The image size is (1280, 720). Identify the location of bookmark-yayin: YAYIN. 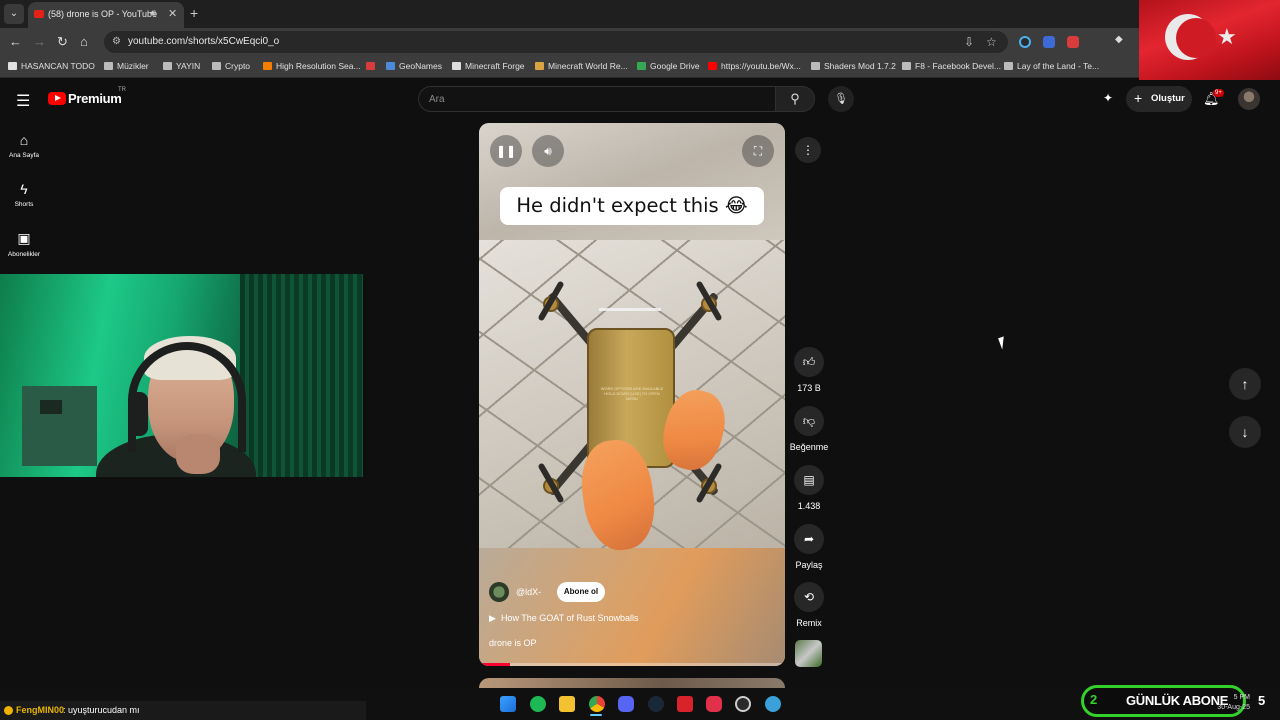
(181, 66).